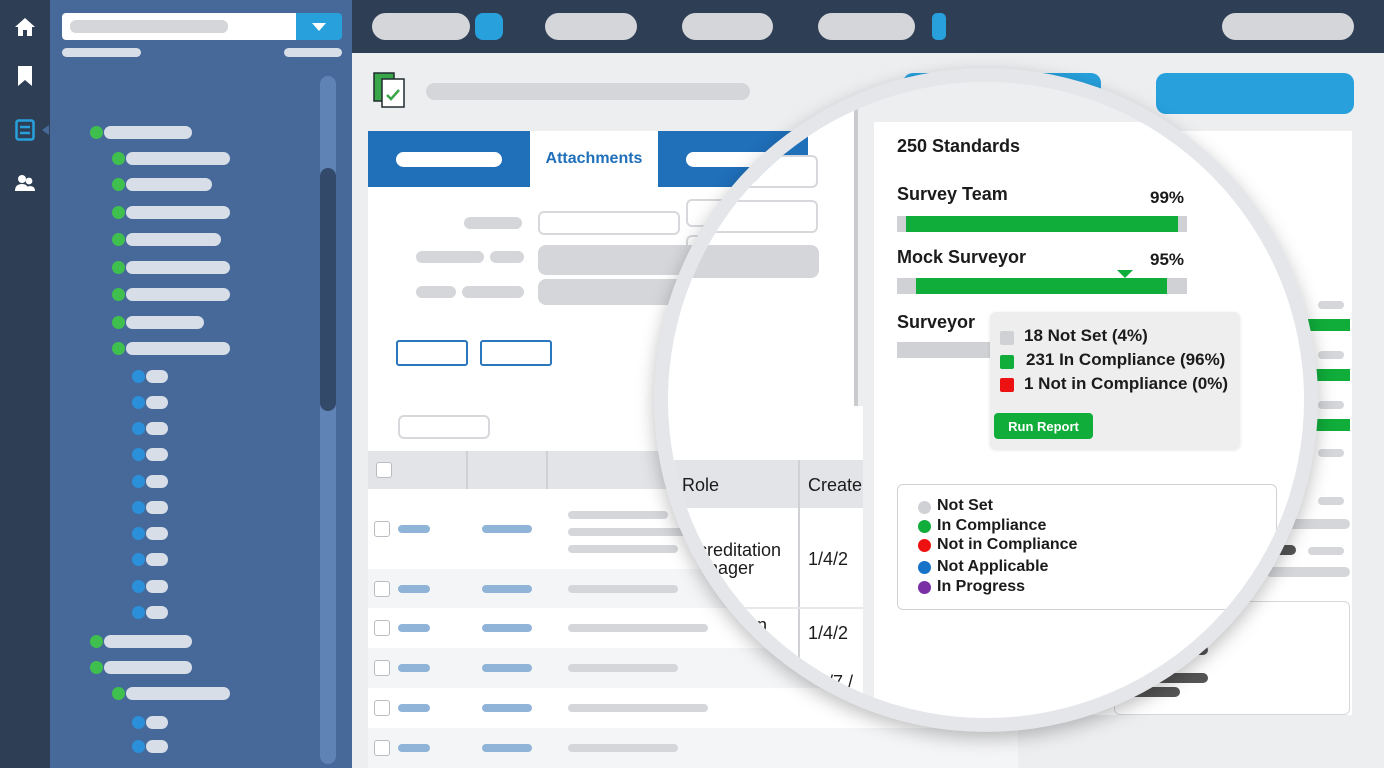 The width and height of the screenshot is (1384, 768). Describe the element at coordinates (1007, 544) in the screenshot. I see `legend-not-in-compliance: Not in Compliance` at that location.